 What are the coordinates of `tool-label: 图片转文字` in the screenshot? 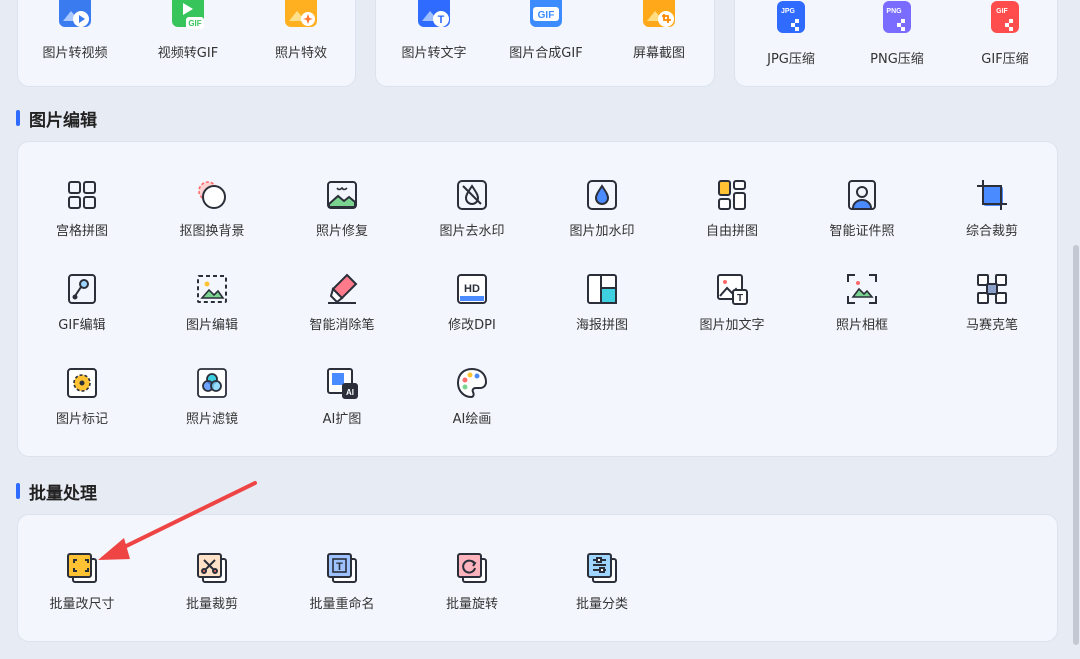 It's located at (434, 53).